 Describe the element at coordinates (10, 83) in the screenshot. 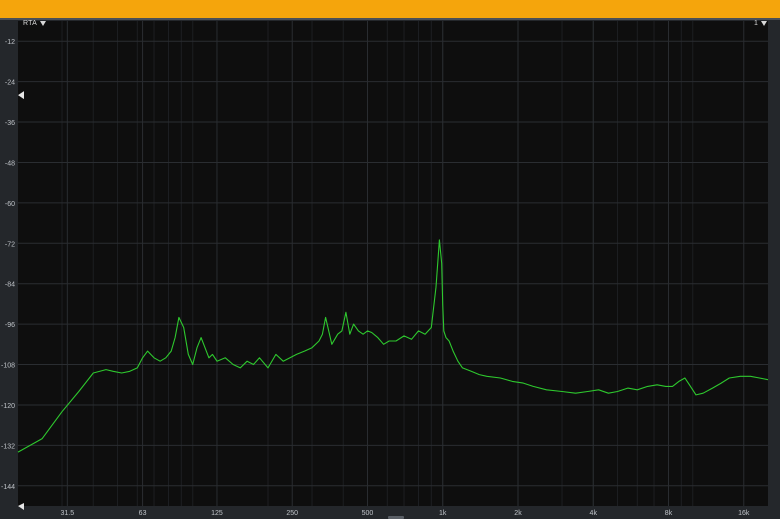

I see `y-tick-label: -24` at that location.